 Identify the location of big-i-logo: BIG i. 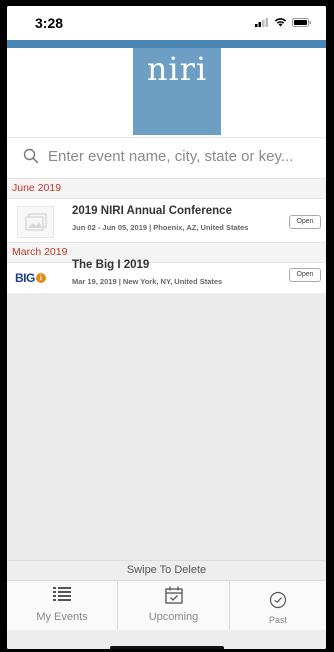
(30, 278).